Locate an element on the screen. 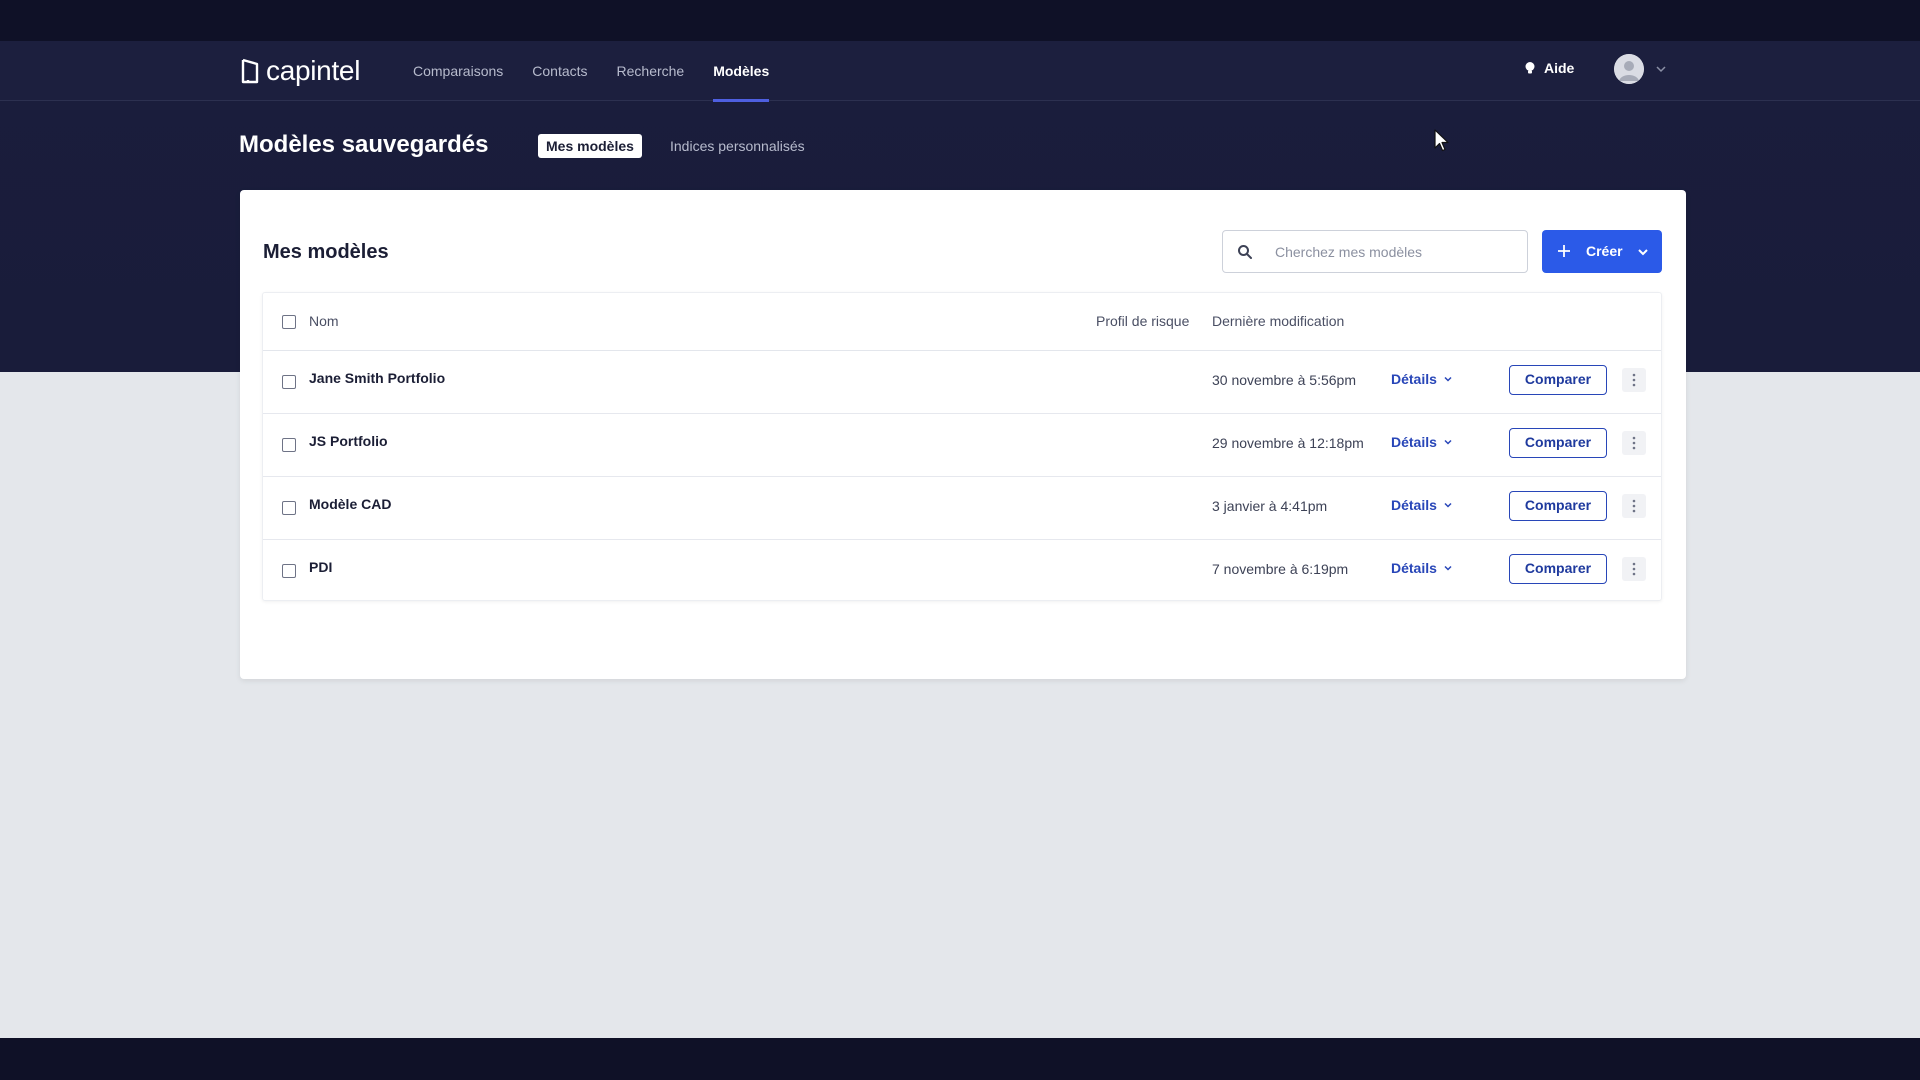 The image size is (1920, 1080). model-modified: 30 novembre à 5:56pm is located at coordinates (1284, 380).